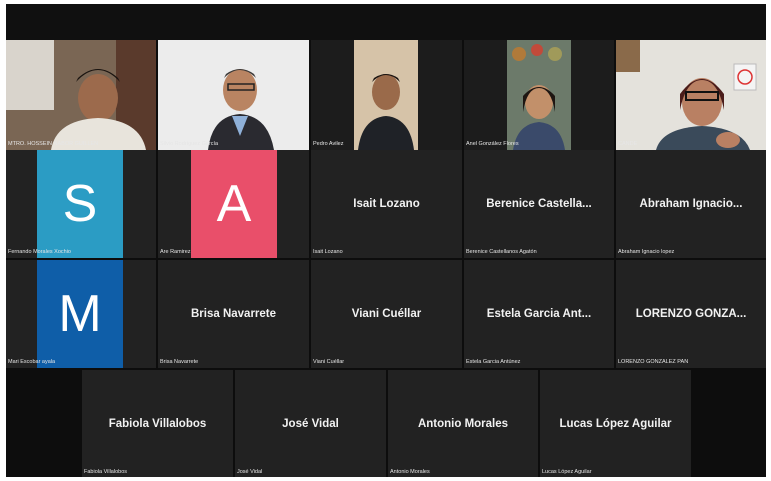  Describe the element at coordinates (410, 472) in the screenshot. I see `participant-name: Antonio Morales` at that location.